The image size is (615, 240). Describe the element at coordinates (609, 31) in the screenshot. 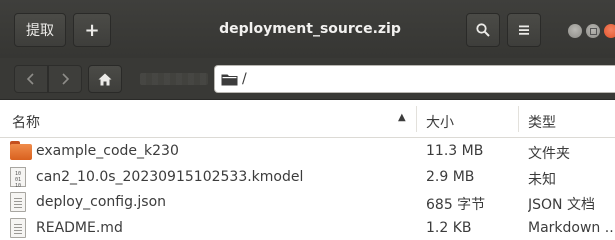

I see `close-window-button` at that location.